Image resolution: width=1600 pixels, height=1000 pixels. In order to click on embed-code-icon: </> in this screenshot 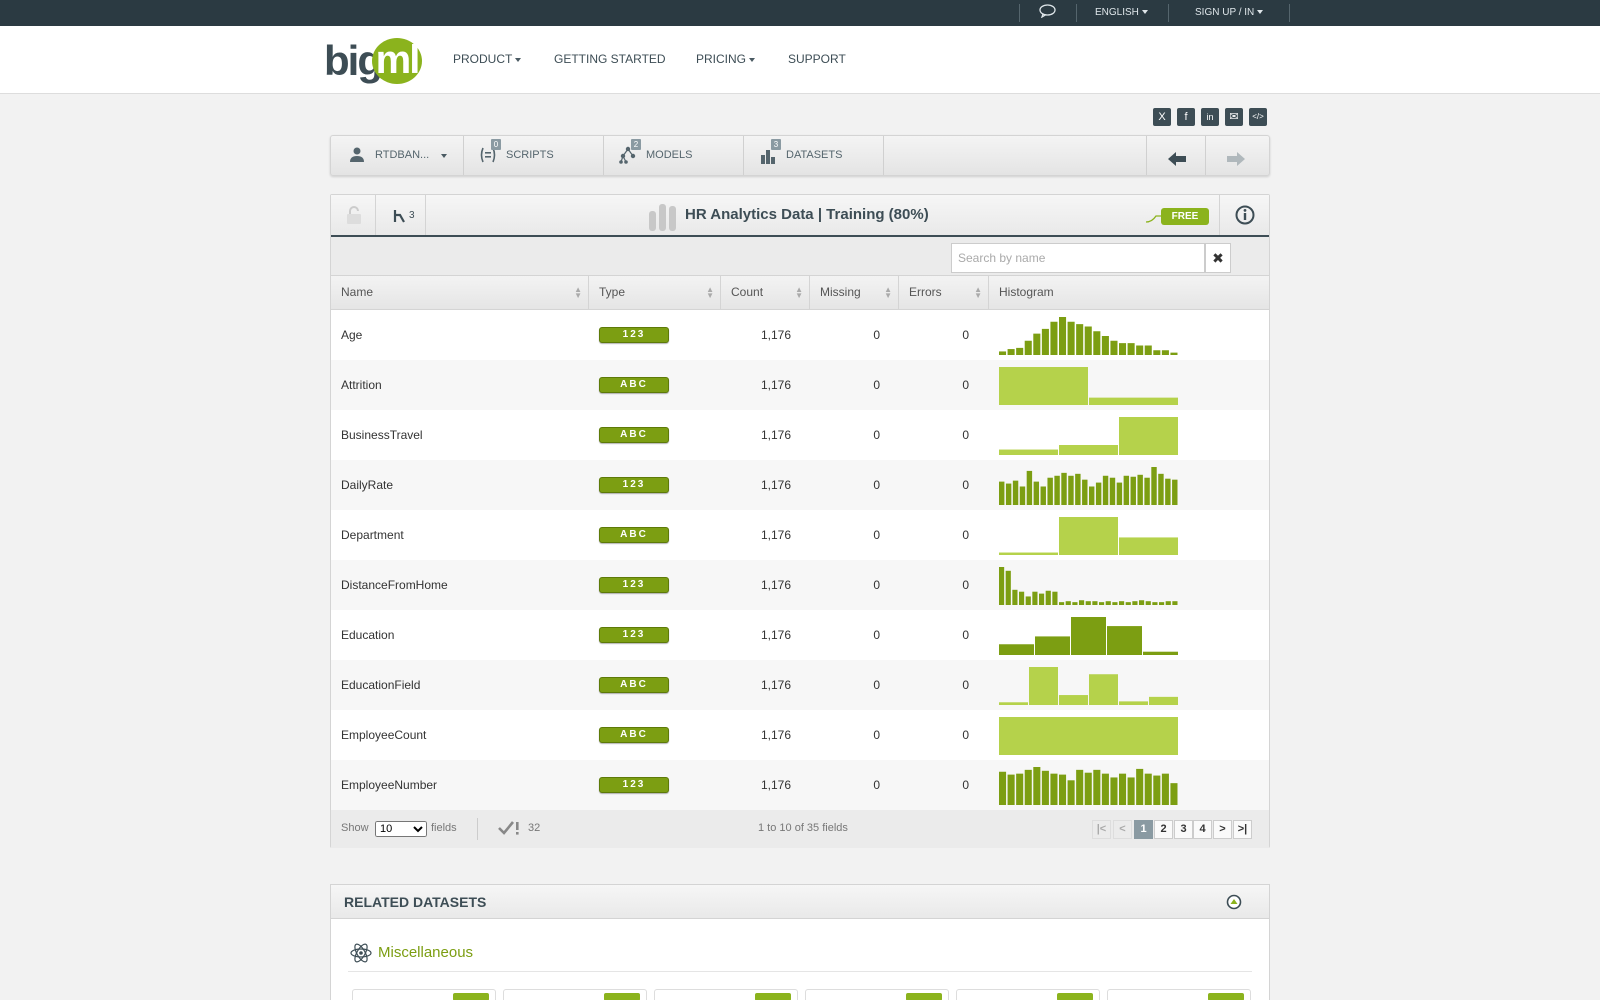, I will do `click(1258, 117)`.